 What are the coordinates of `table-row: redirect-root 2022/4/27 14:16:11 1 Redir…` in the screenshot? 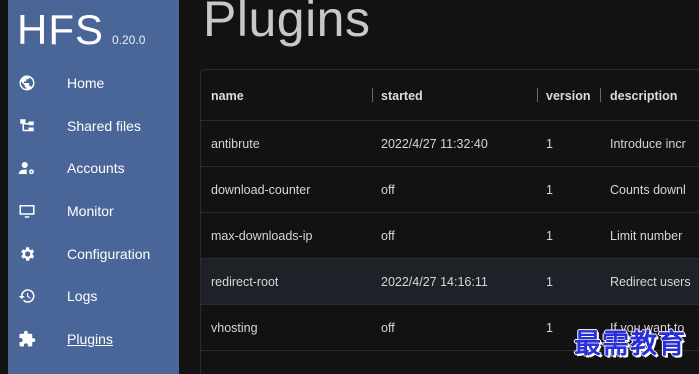 It's located at (450, 282).